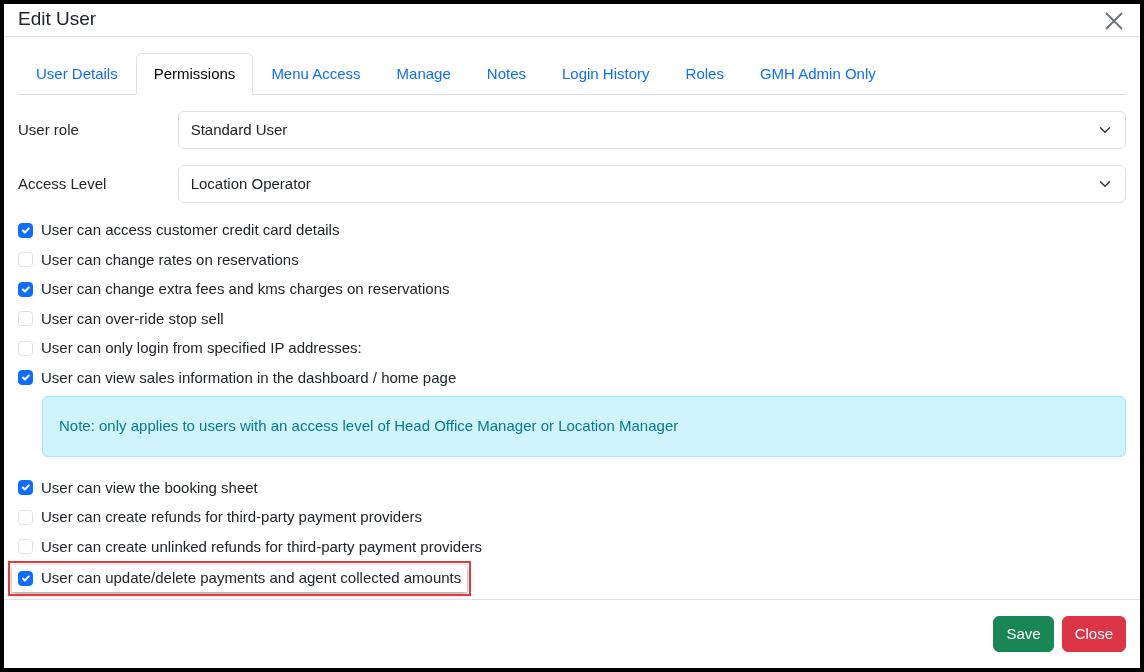 The image size is (1144, 672). Describe the element at coordinates (245, 289) in the screenshot. I see `checkbox-label: User can change extra fees and kms charges on reservations` at that location.